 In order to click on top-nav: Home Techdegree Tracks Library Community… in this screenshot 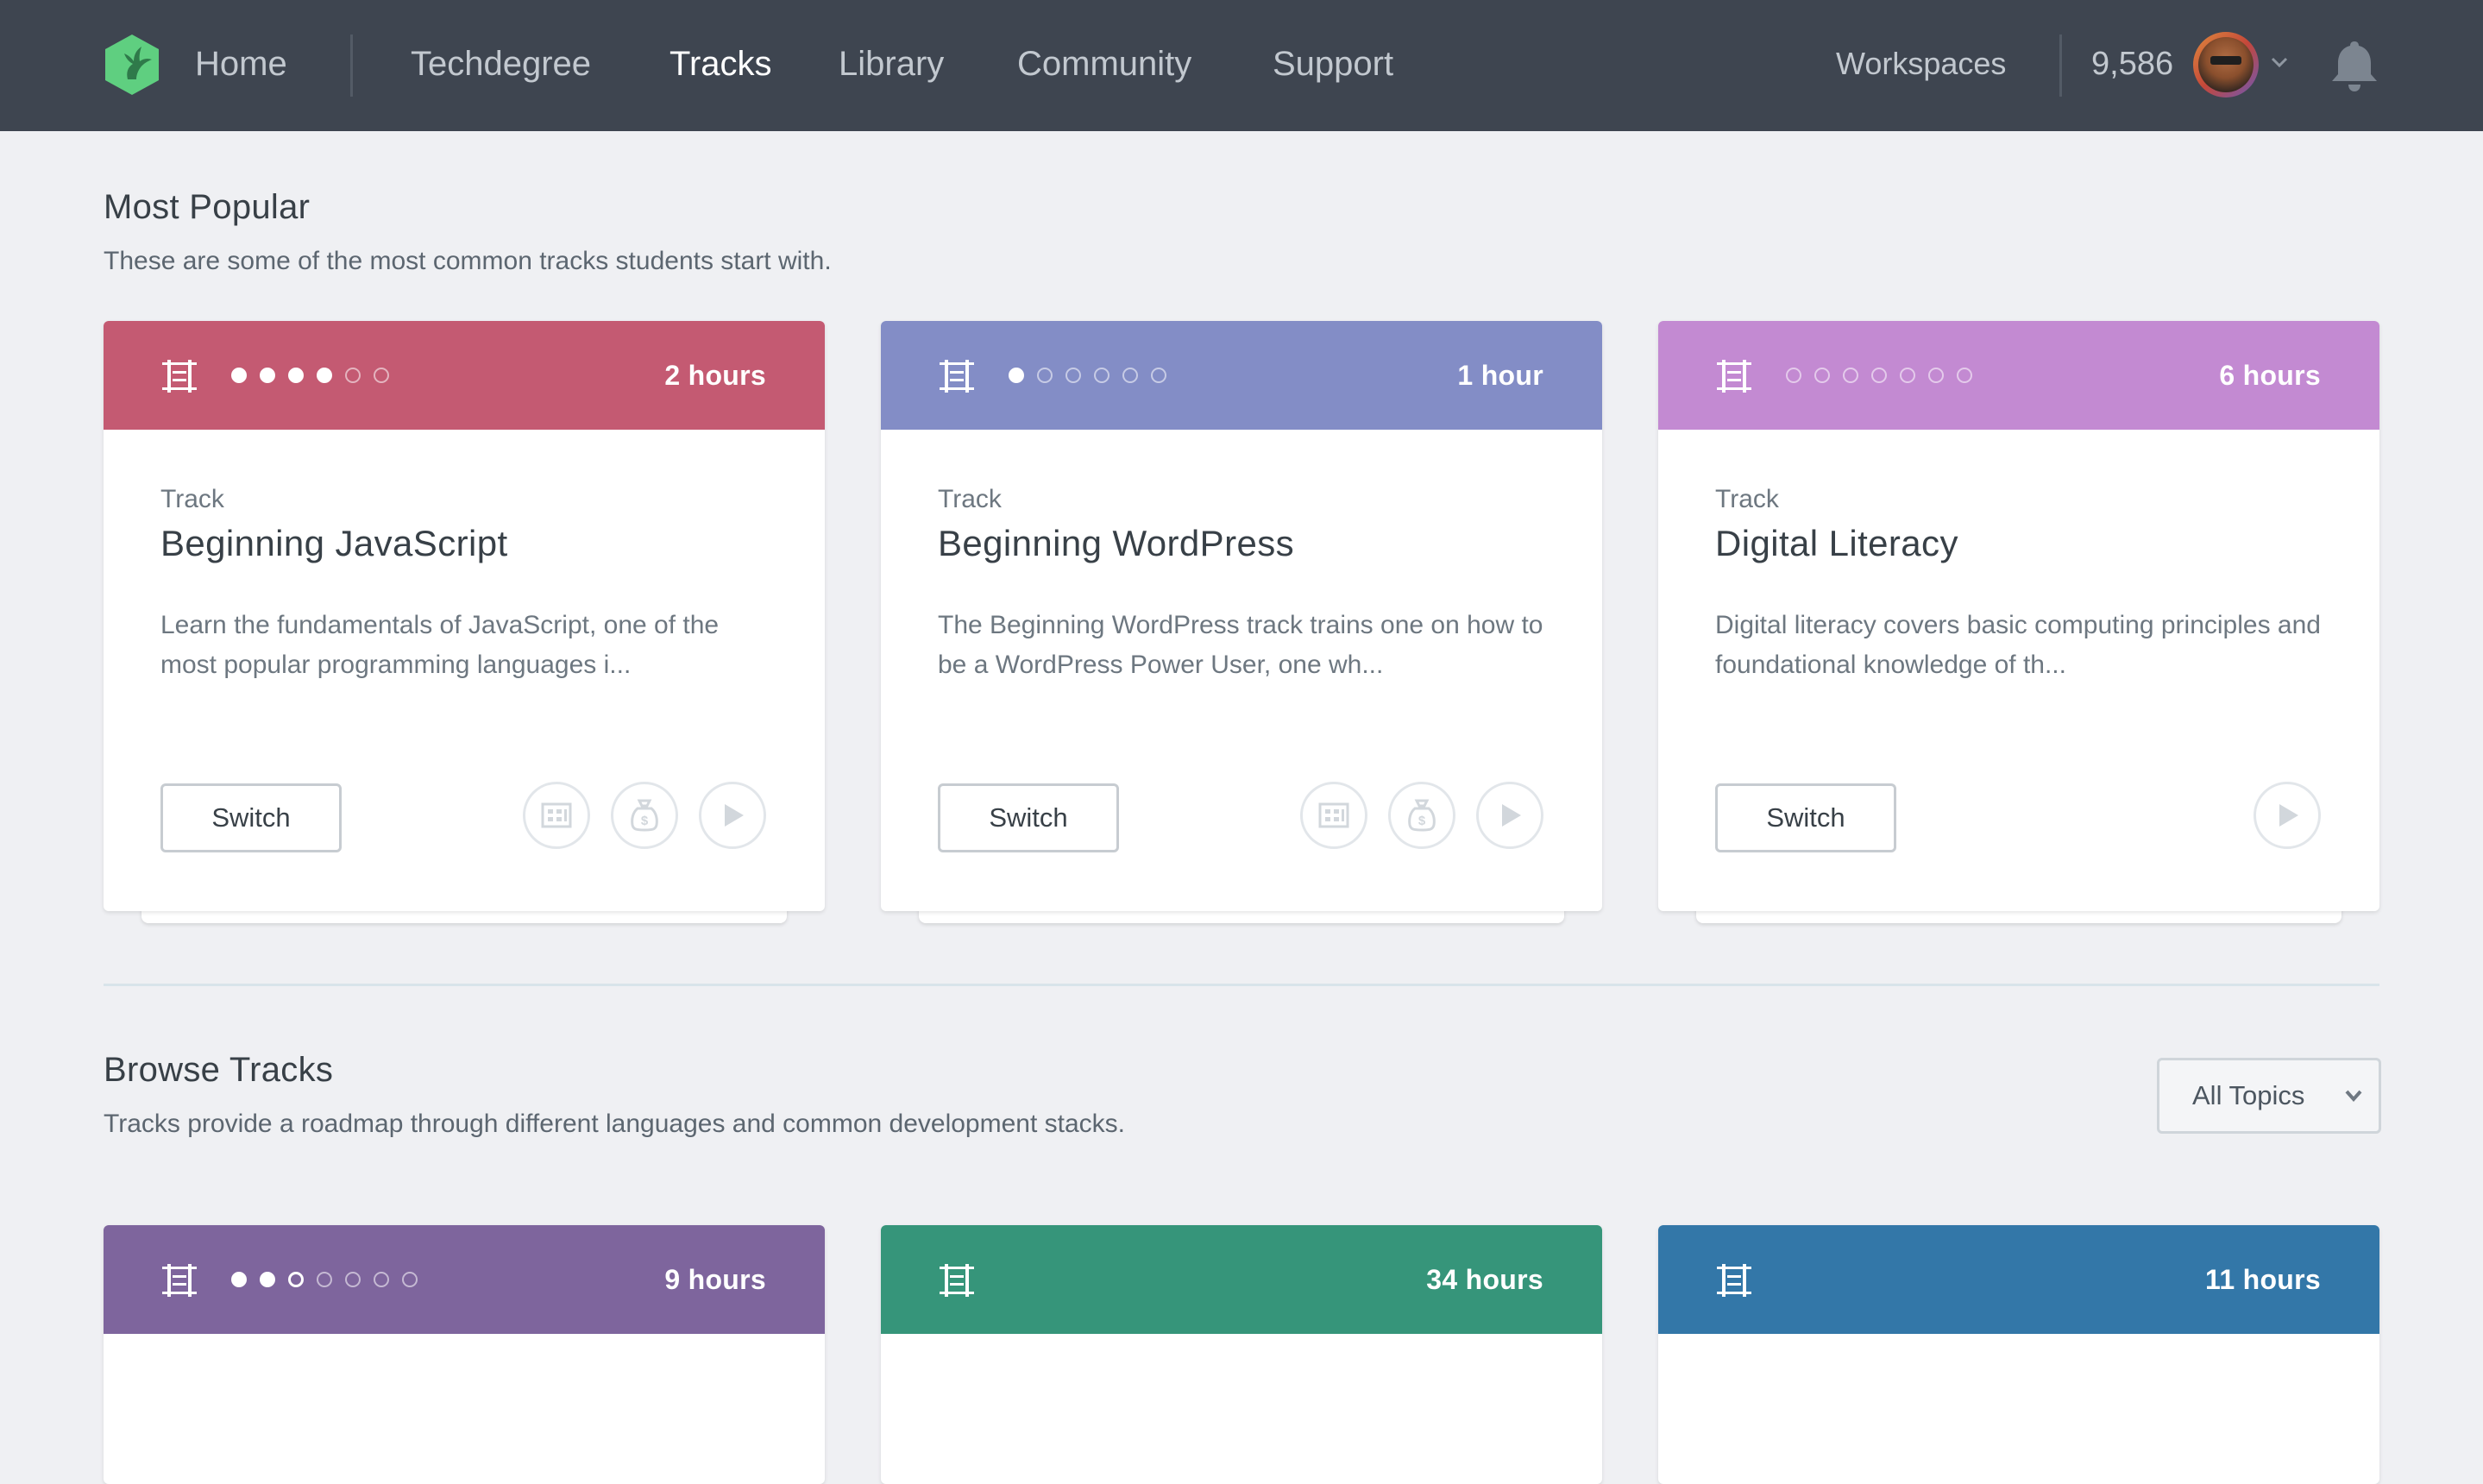, I will do `click(1241, 65)`.